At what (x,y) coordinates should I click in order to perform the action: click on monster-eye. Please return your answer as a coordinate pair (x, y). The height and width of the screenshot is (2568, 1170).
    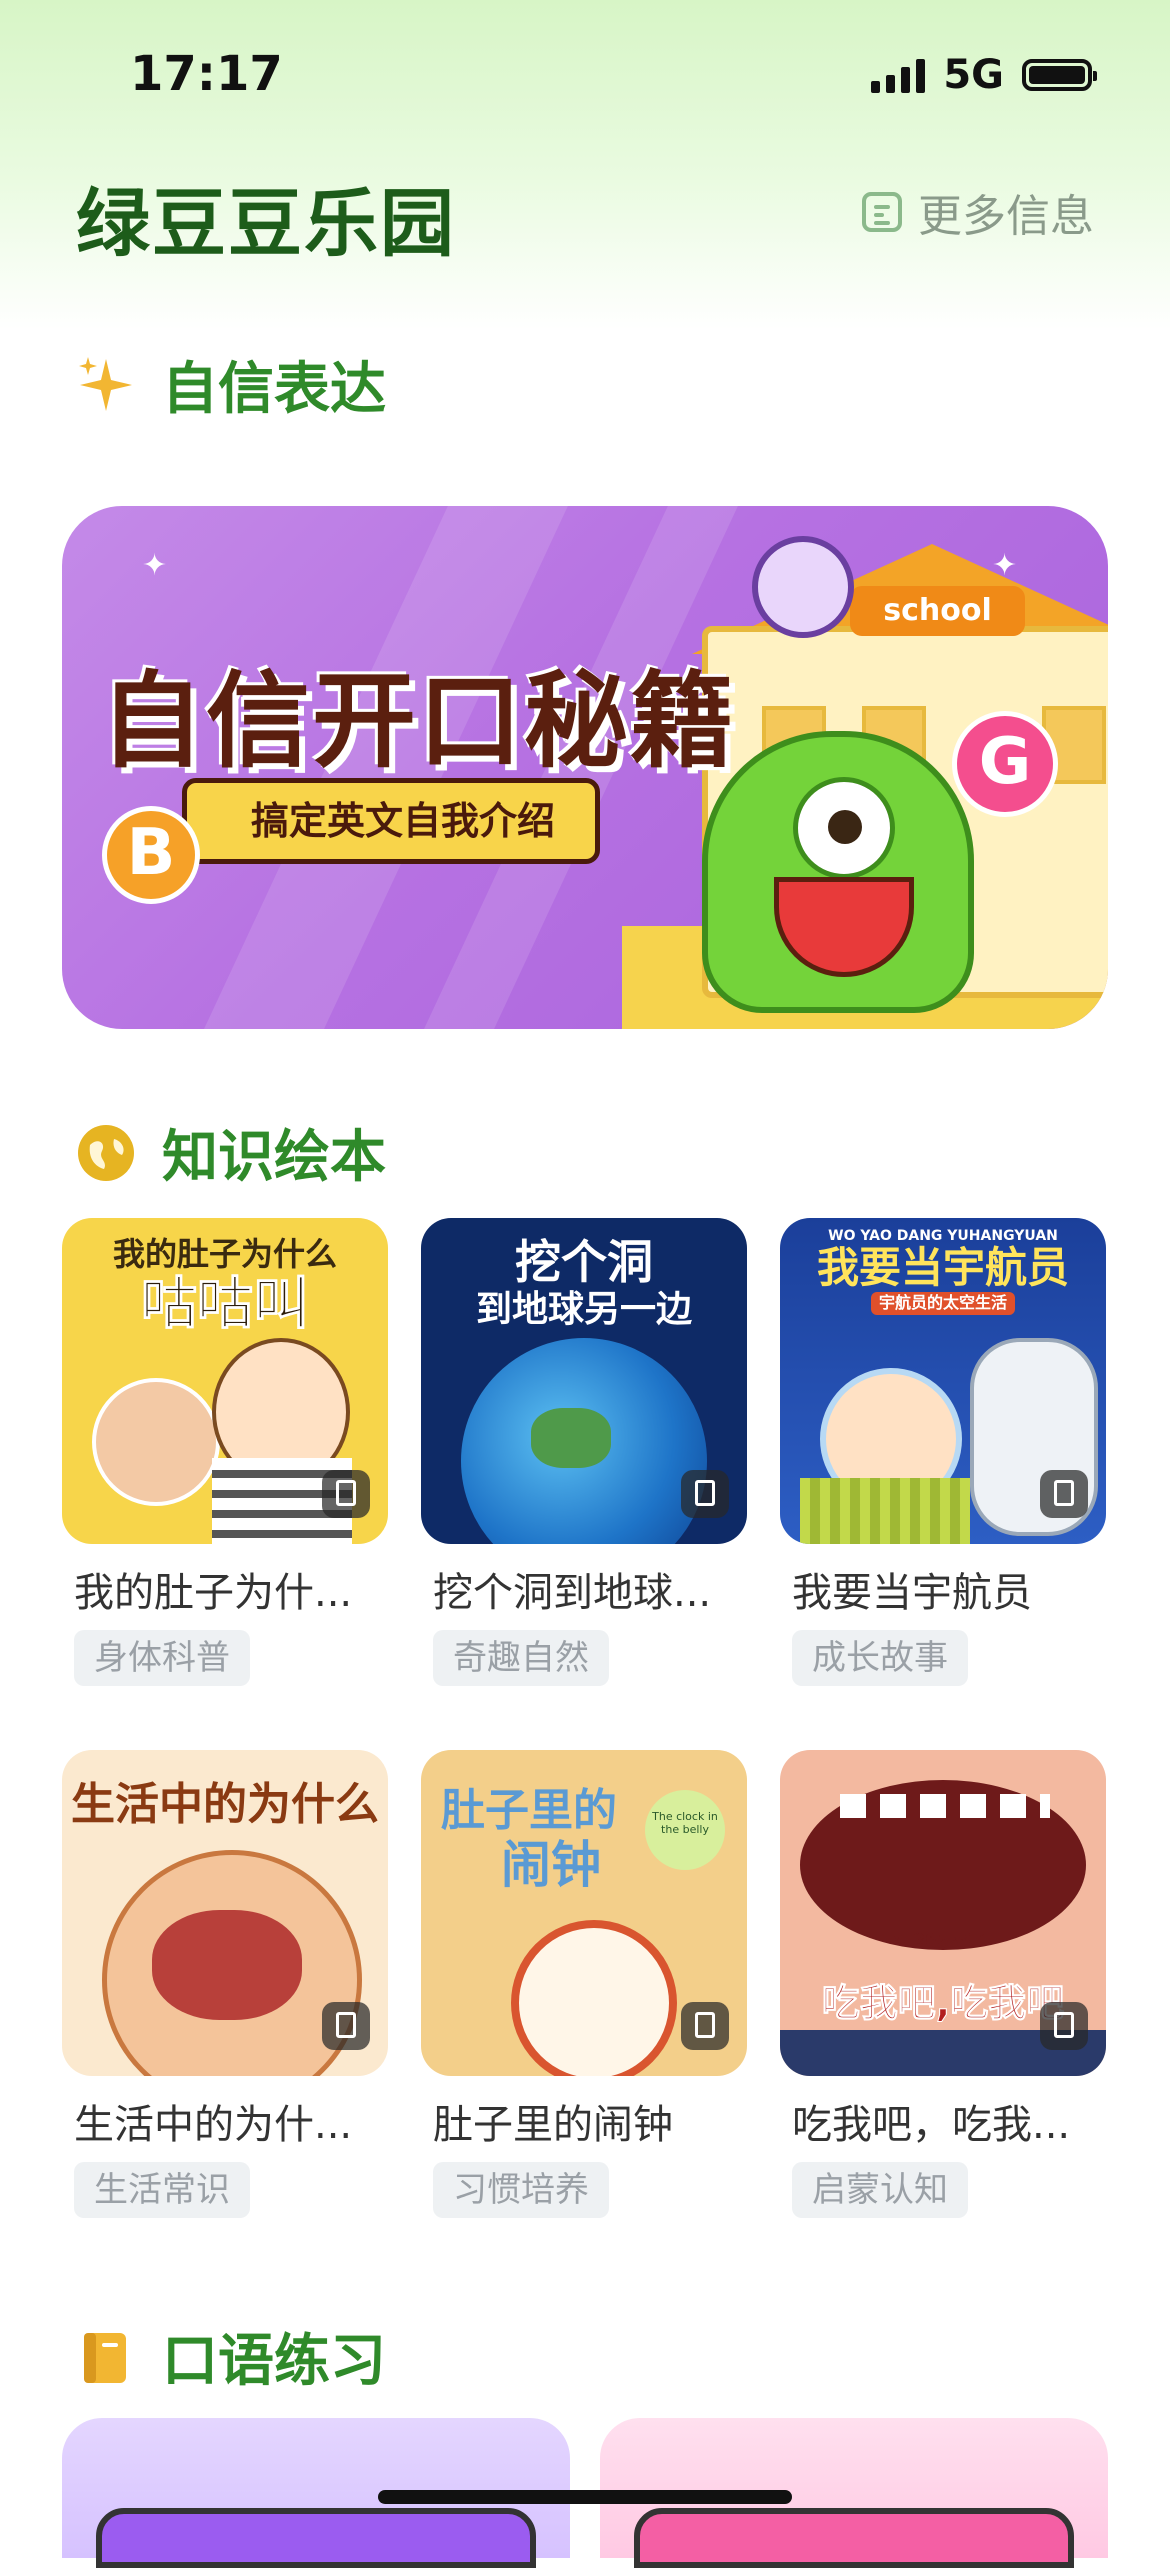
    Looking at the image, I should click on (844, 828).